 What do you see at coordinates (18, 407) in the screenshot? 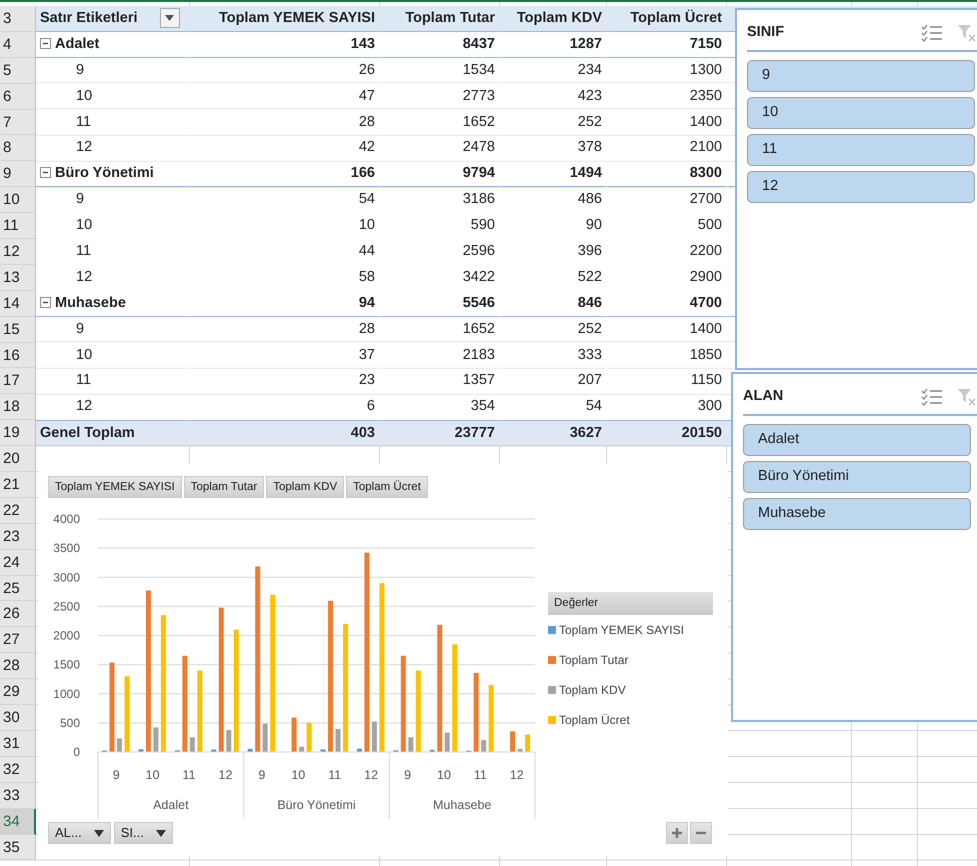
I see `row-number: 18` at bounding box center [18, 407].